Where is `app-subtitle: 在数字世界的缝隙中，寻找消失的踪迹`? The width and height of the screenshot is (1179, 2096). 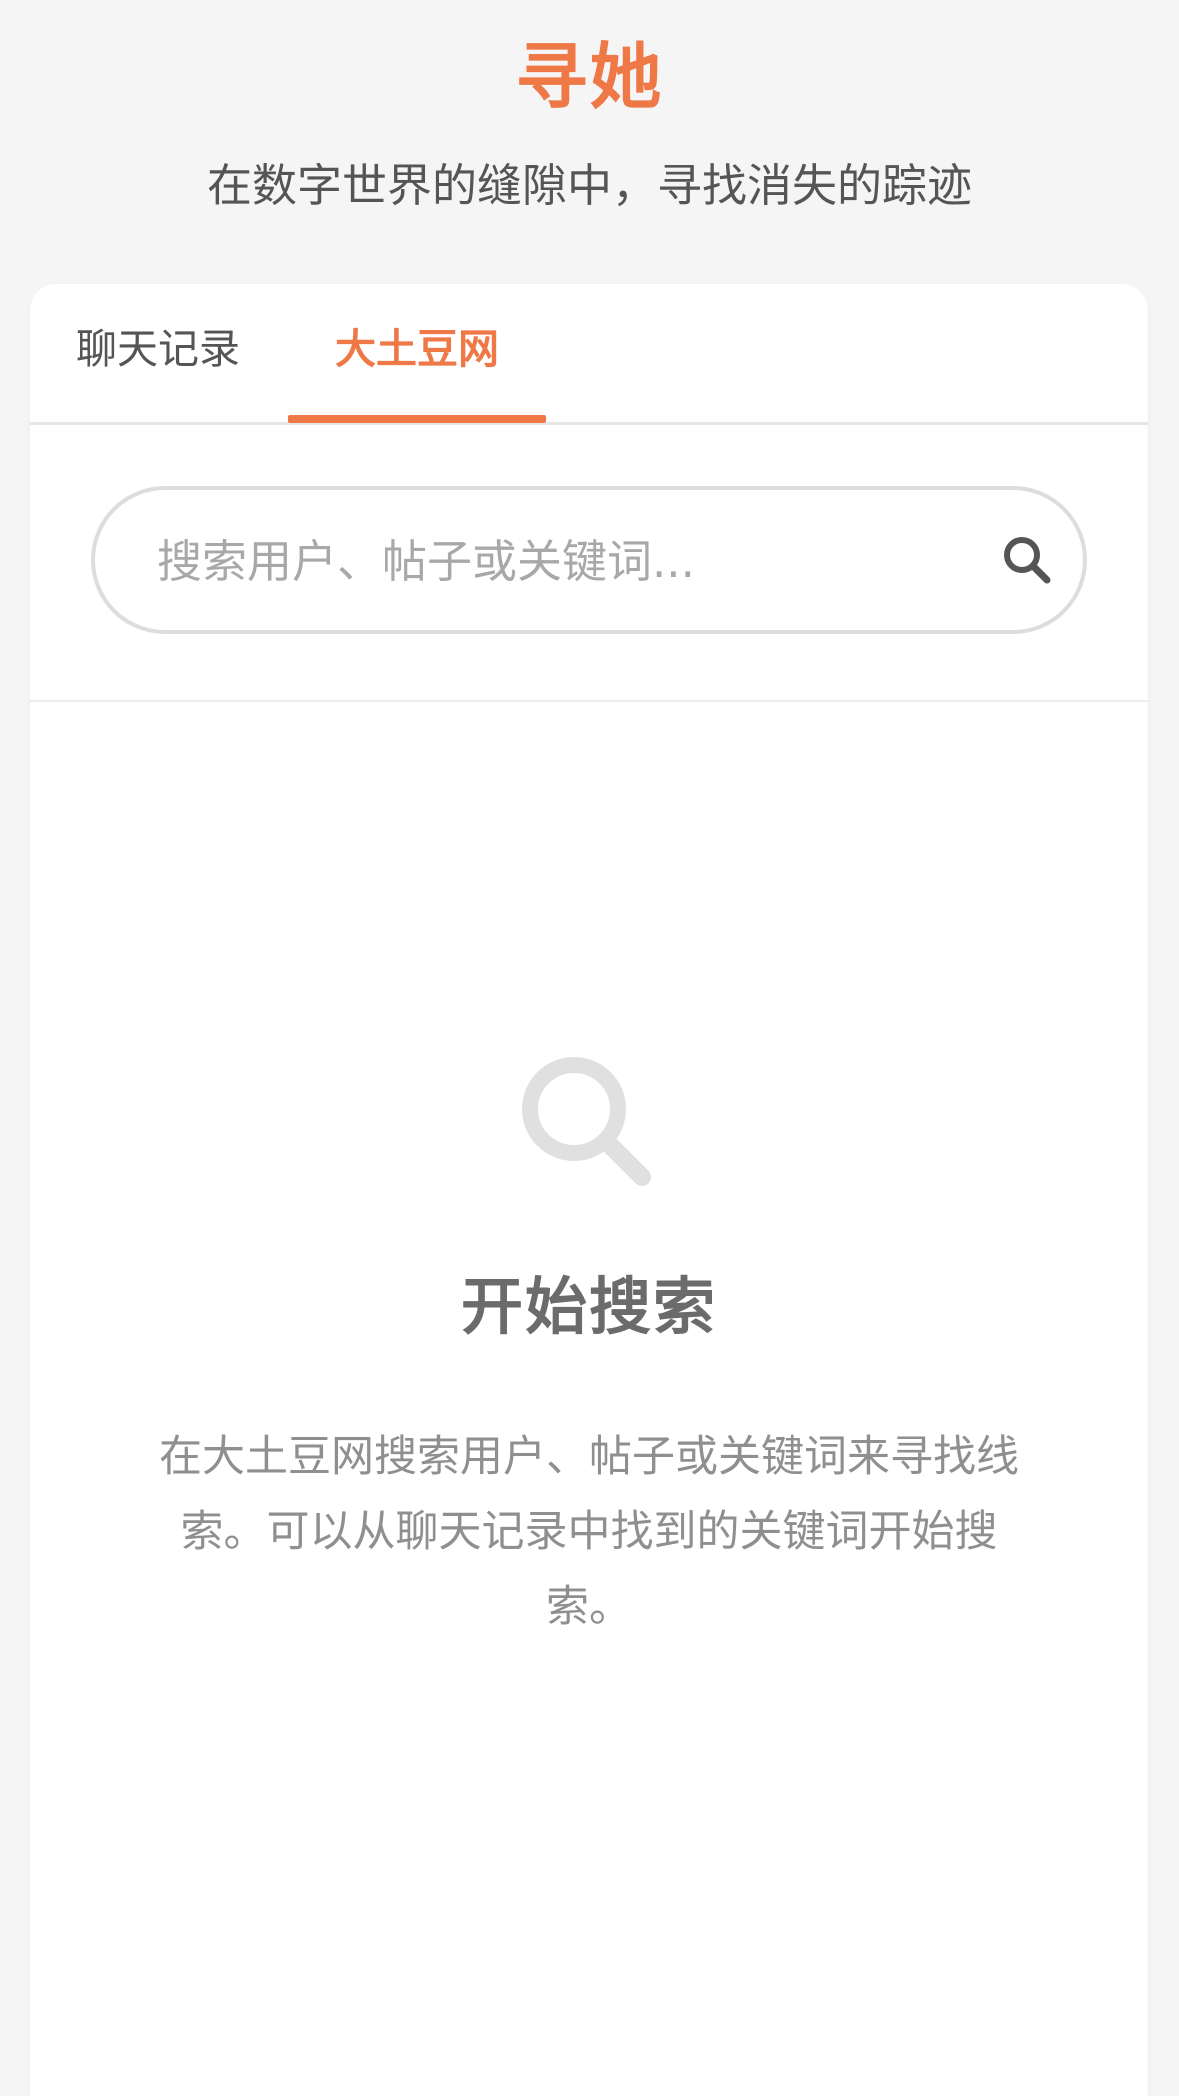 app-subtitle: 在数字世界的缝隙中，寻找消失的踪迹 is located at coordinates (589, 185).